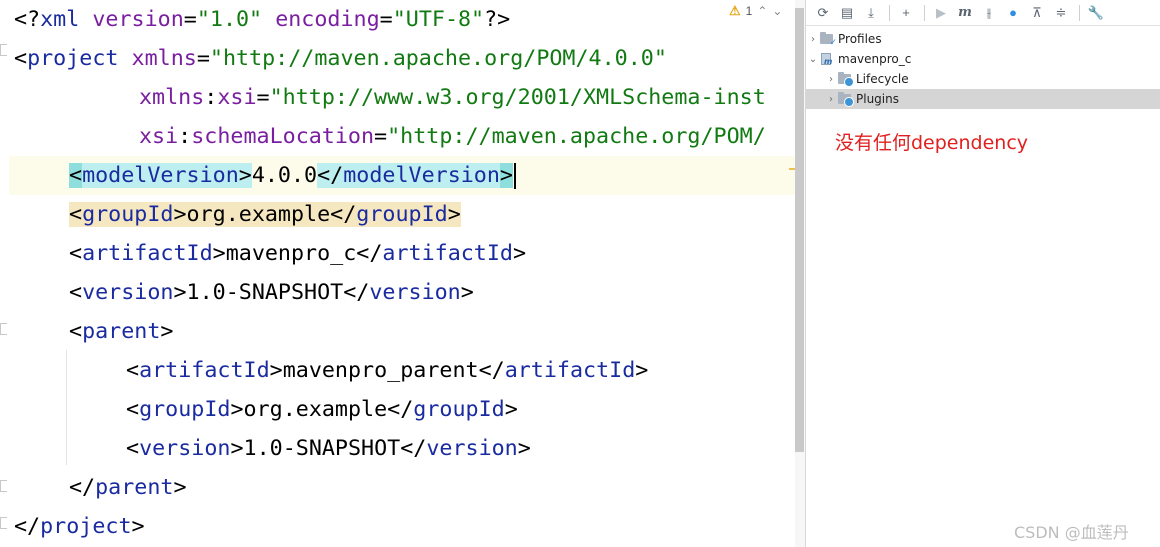 The width and height of the screenshot is (1160, 547). What do you see at coordinates (265, 292) in the screenshot?
I see `code-token: 1.0-SNAPSHOT` at bounding box center [265, 292].